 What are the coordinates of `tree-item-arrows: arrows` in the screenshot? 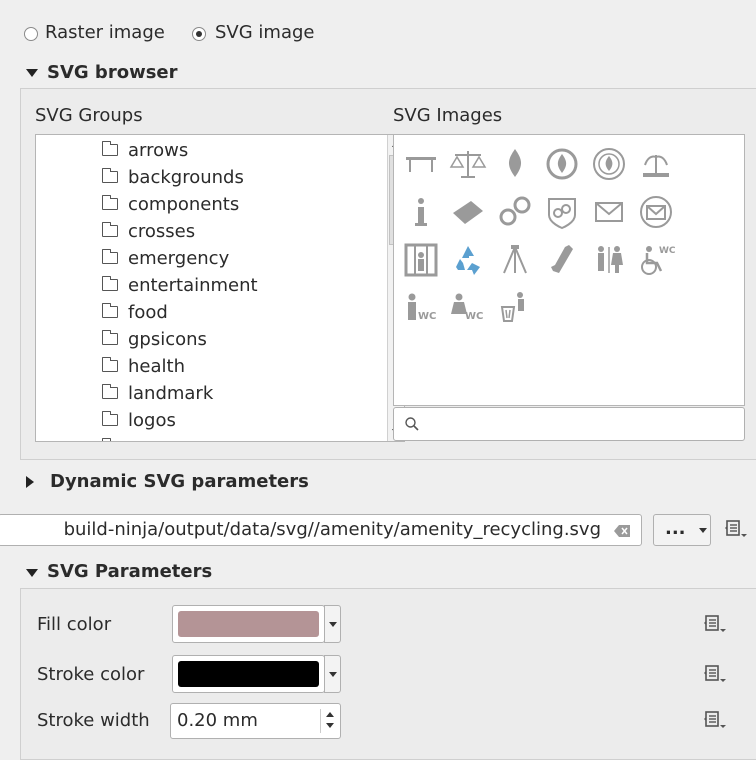 It's located at (239, 150).